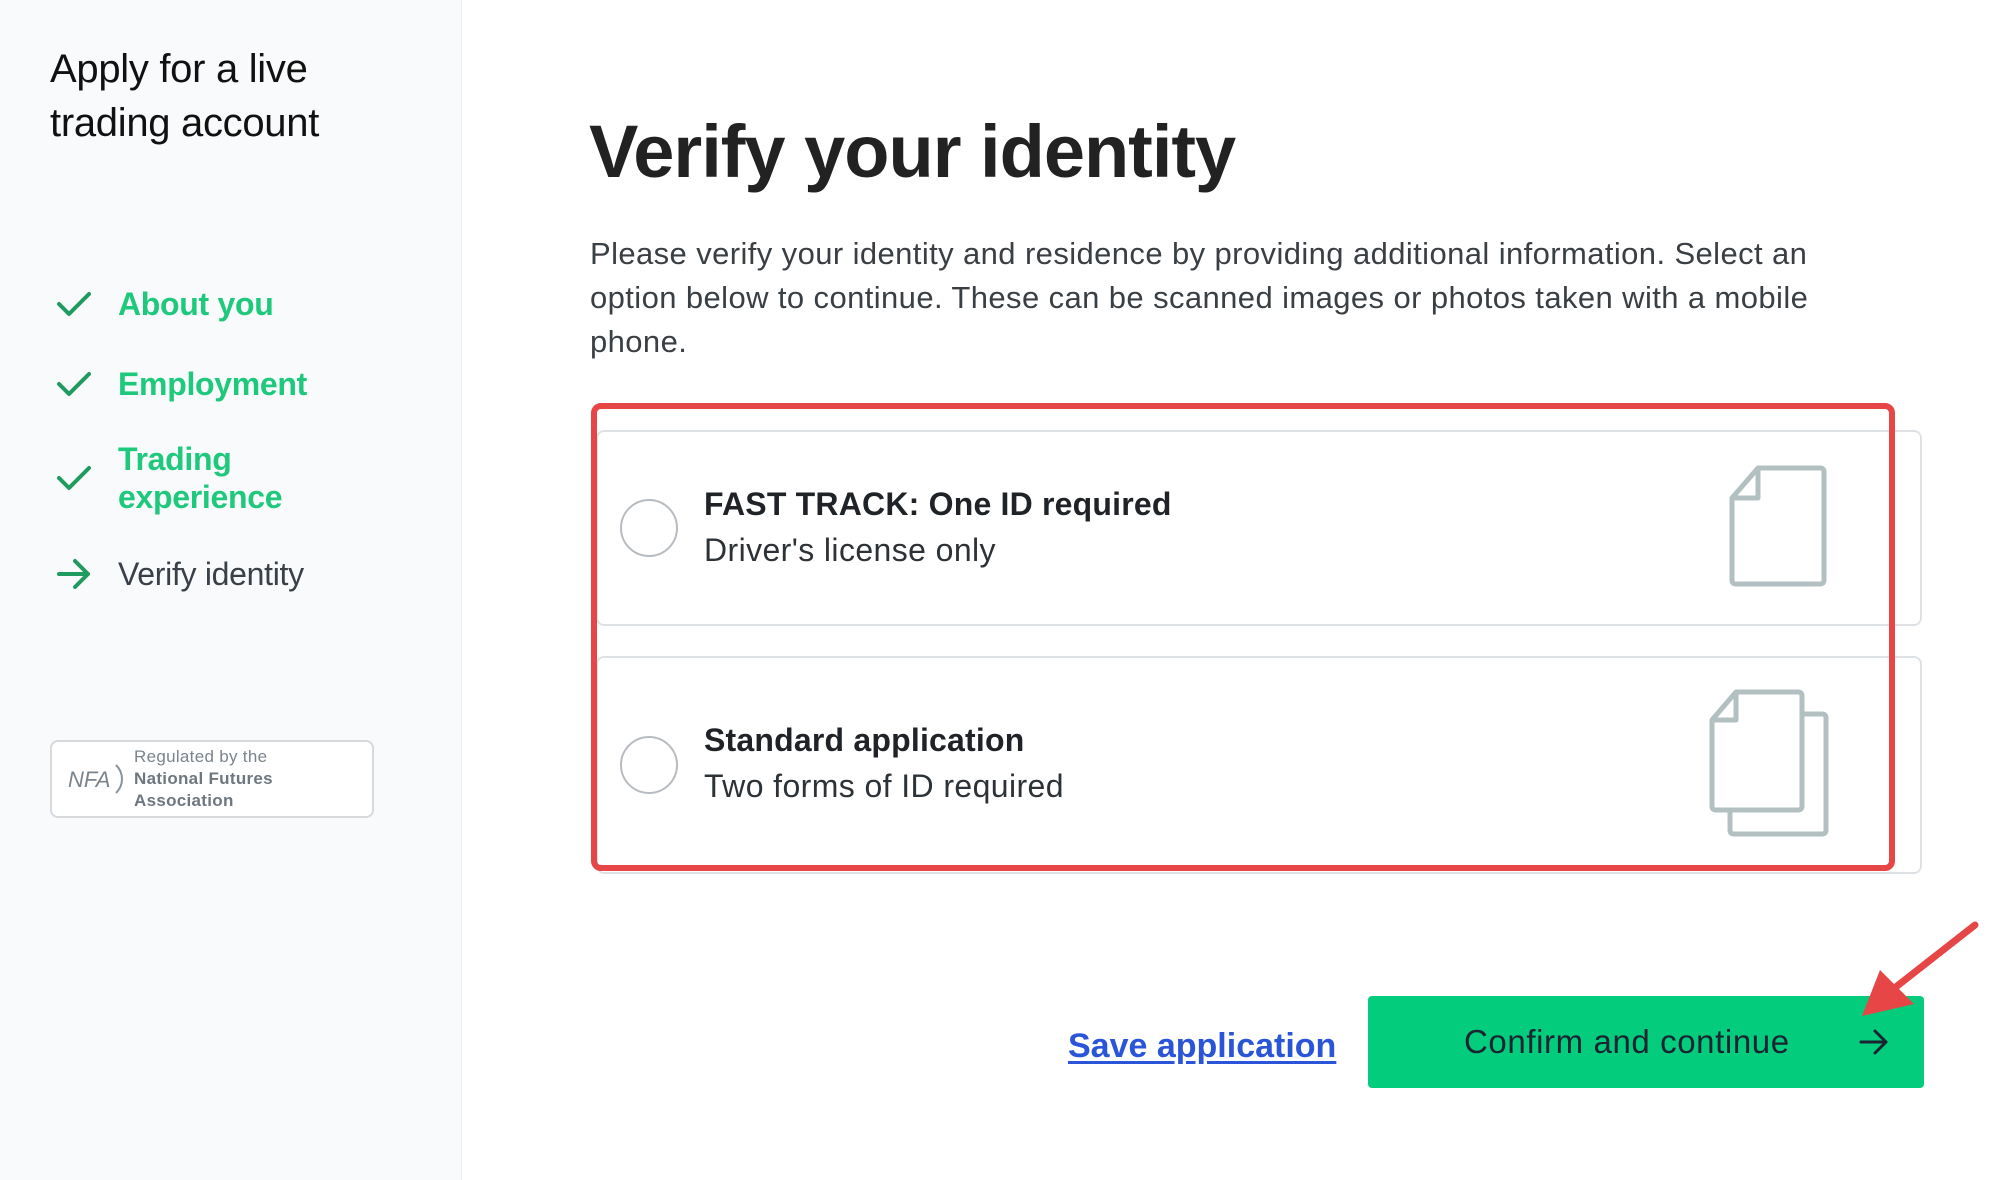 The height and width of the screenshot is (1180, 2010). Describe the element at coordinates (1627, 1041) in the screenshot. I see `confirm-button-label: Confirm and continue` at that location.